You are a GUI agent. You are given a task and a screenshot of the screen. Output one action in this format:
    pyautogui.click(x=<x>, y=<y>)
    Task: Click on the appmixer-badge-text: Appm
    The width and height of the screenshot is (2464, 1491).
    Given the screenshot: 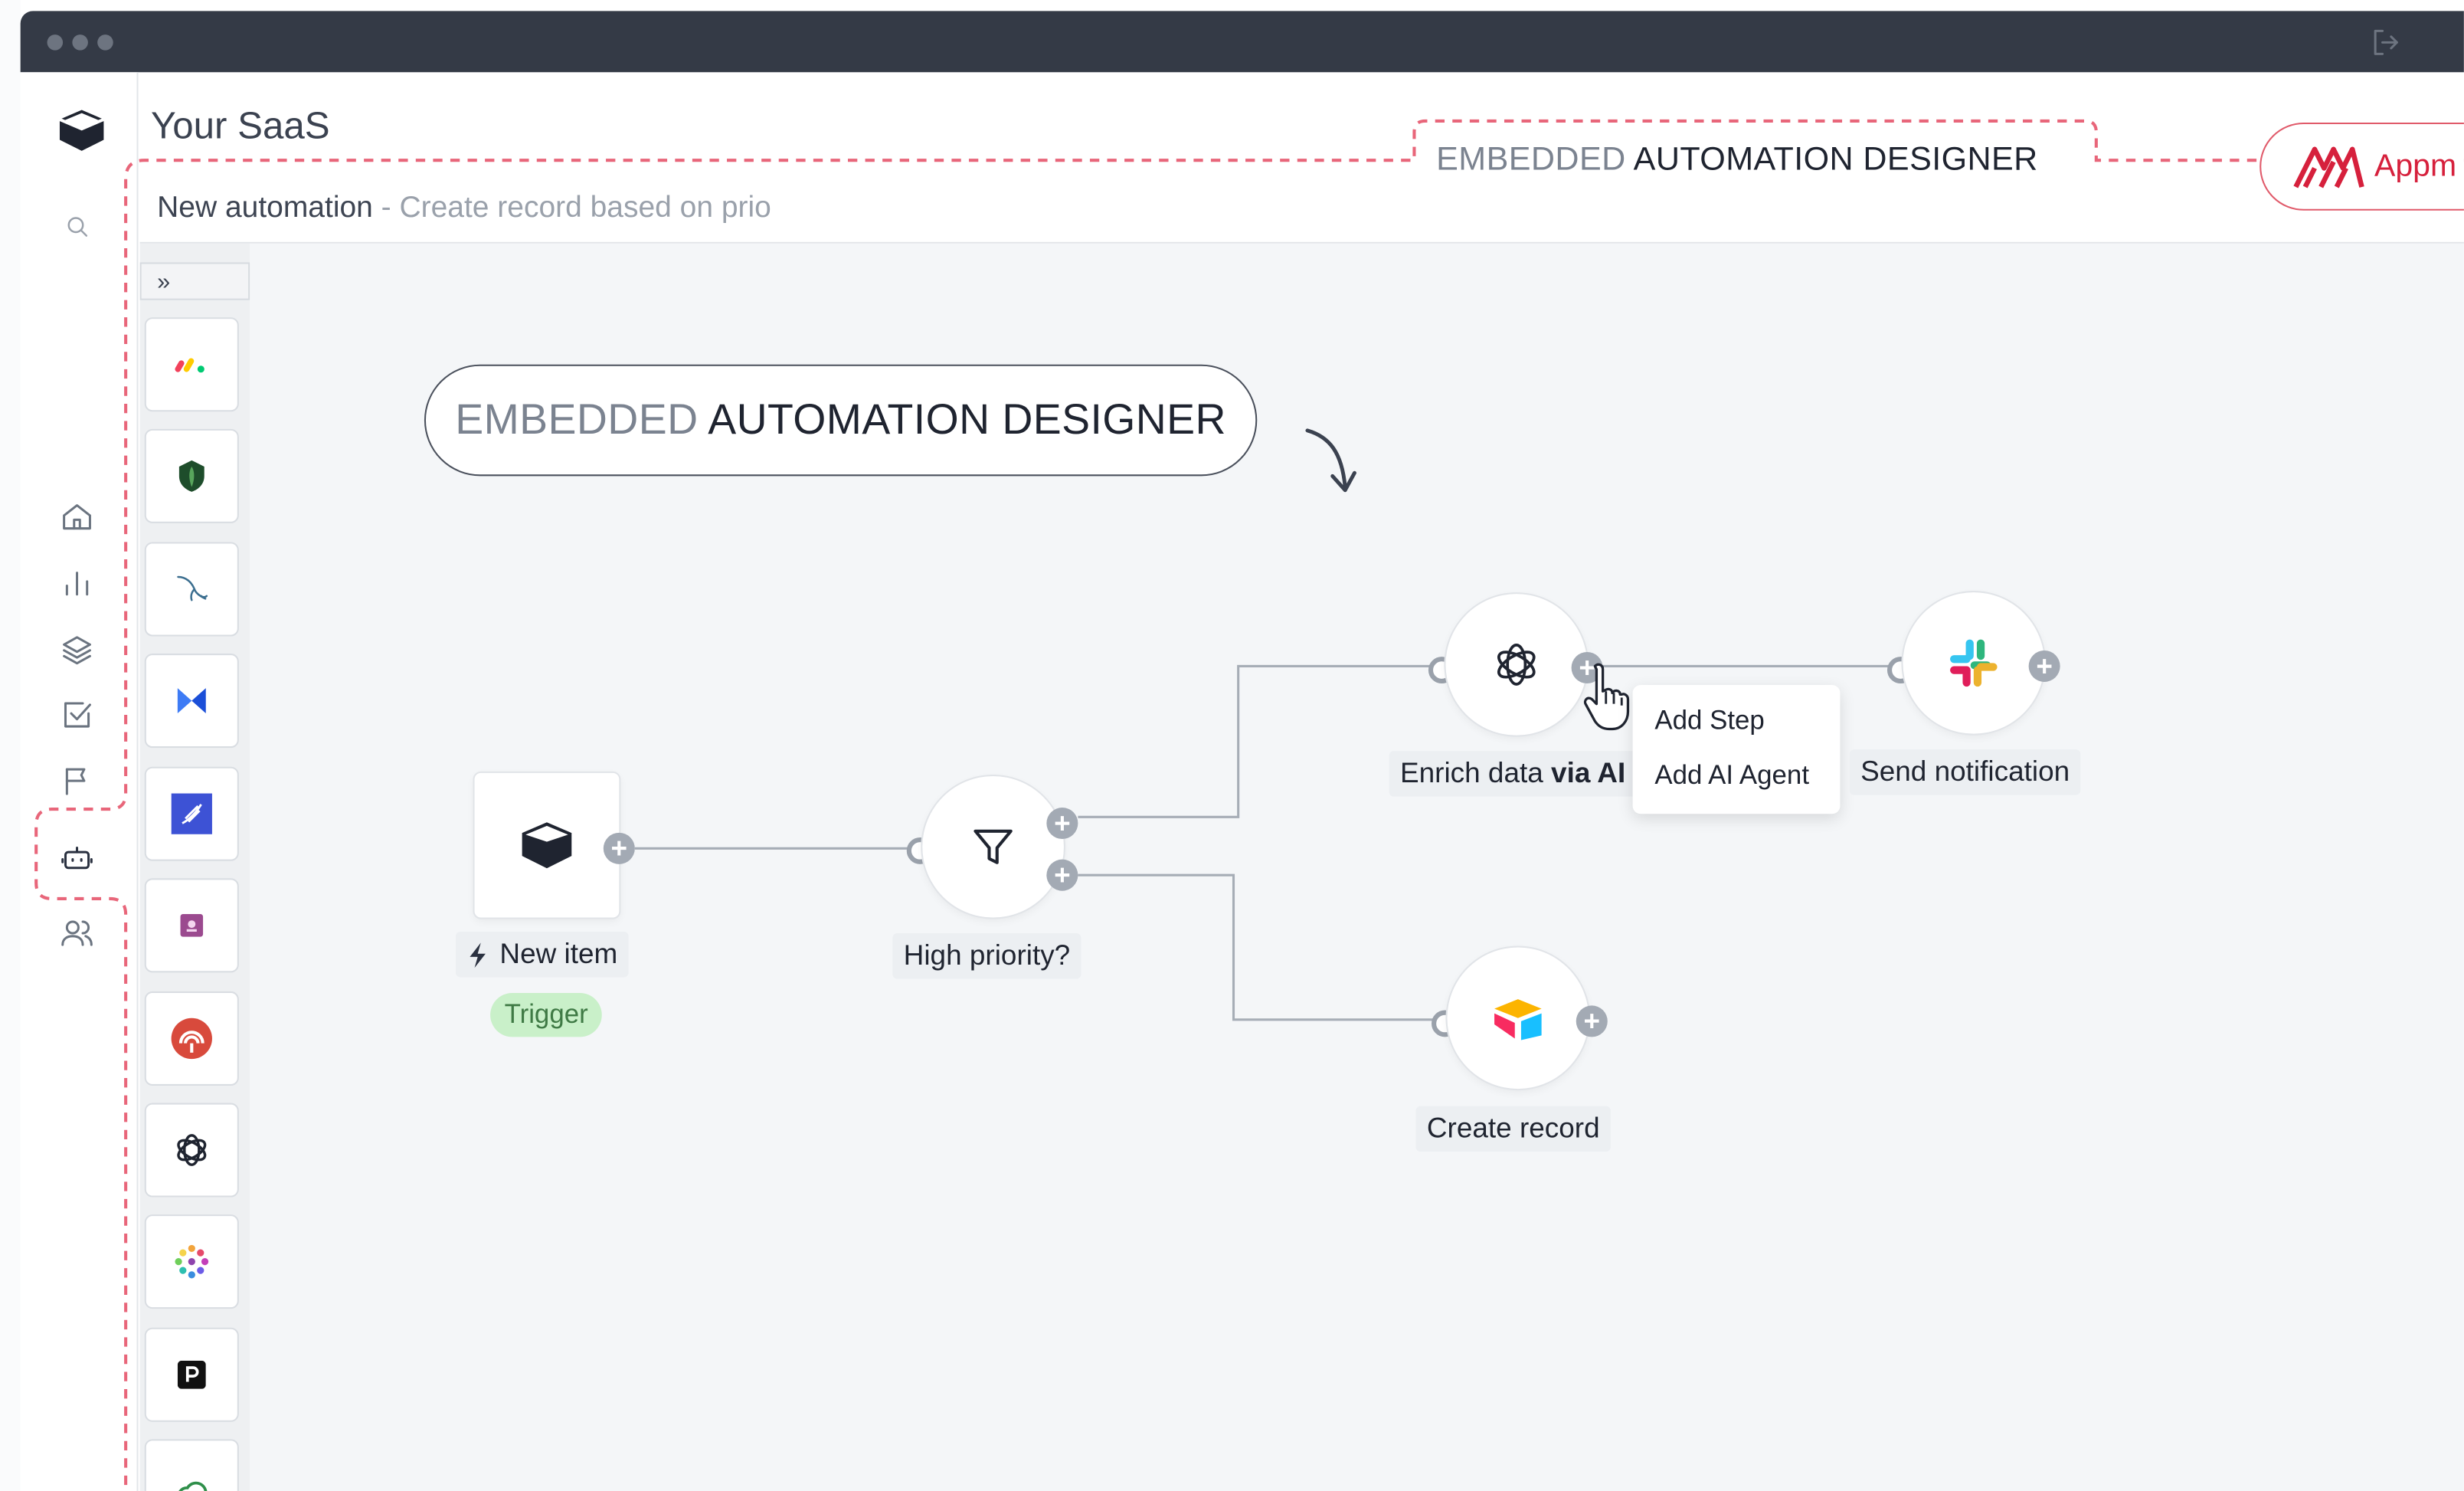 What is the action you would take?
    pyautogui.click(x=2415, y=165)
    